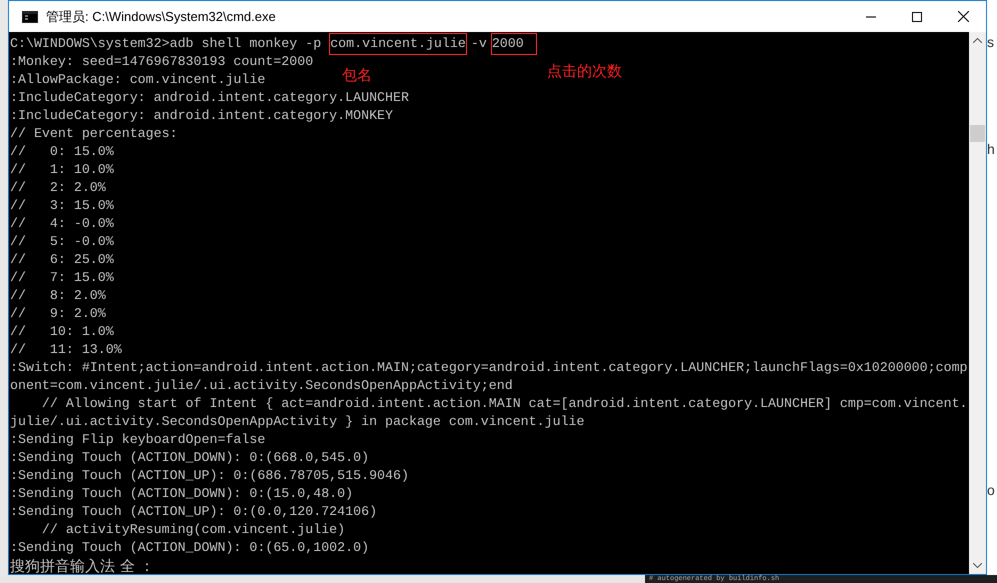 The width and height of the screenshot is (997, 583). I want to click on console-line: // activityResuming(com.vincent.julie), so click(193, 530).